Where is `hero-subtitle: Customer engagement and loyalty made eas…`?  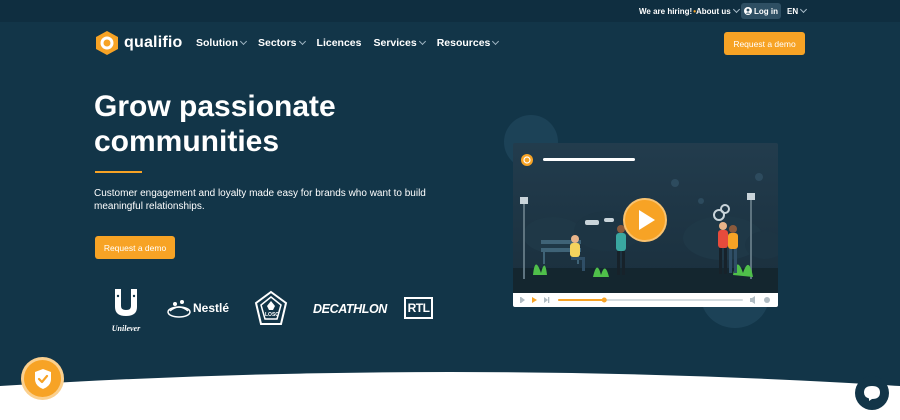
hero-subtitle: Customer engagement and loyalty made eas… is located at coordinates (260, 200).